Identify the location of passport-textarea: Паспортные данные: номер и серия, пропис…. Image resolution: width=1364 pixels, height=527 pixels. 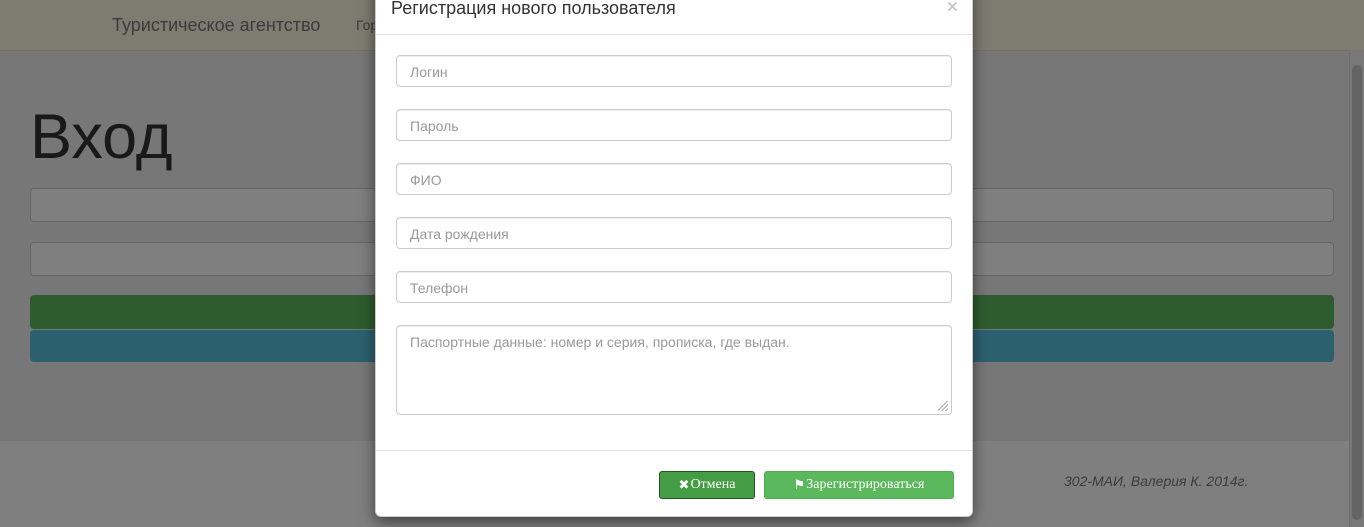
(674, 370).